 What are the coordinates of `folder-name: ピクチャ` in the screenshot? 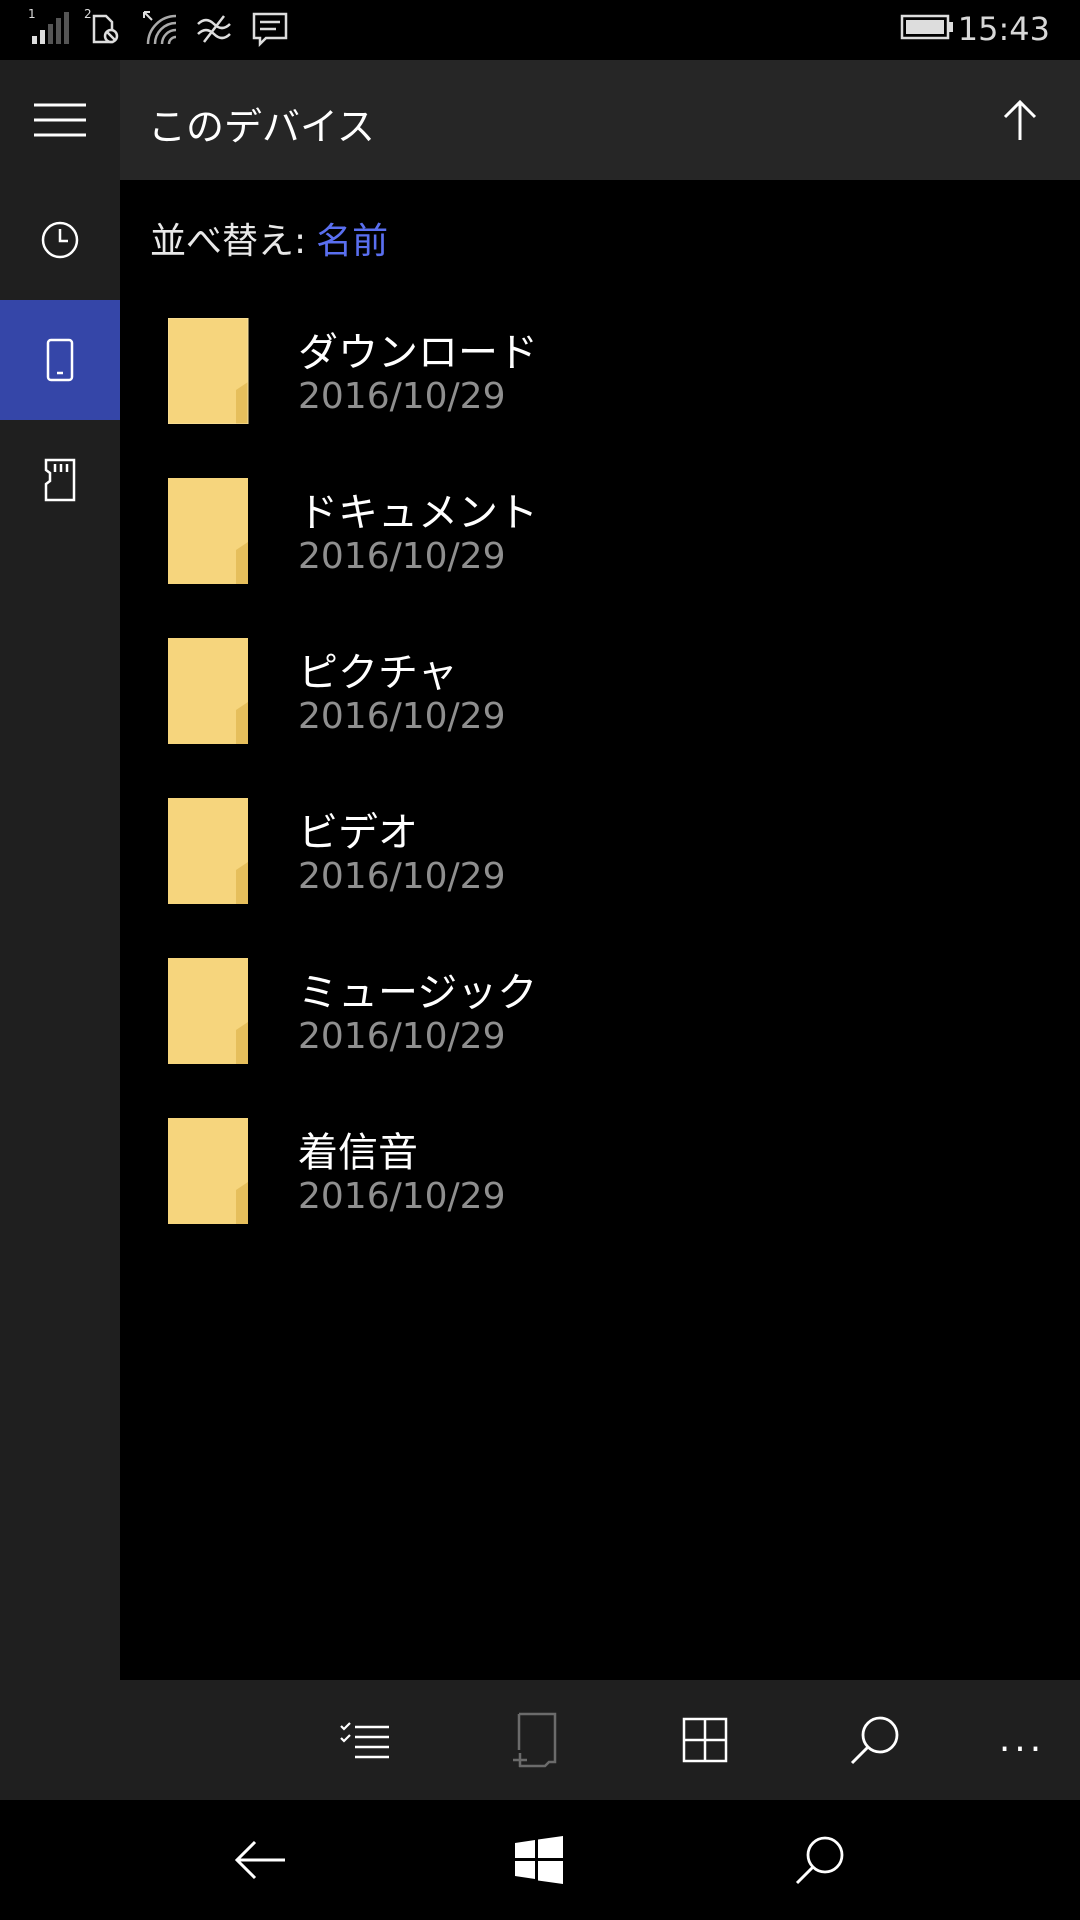 It's located at (378, 673).